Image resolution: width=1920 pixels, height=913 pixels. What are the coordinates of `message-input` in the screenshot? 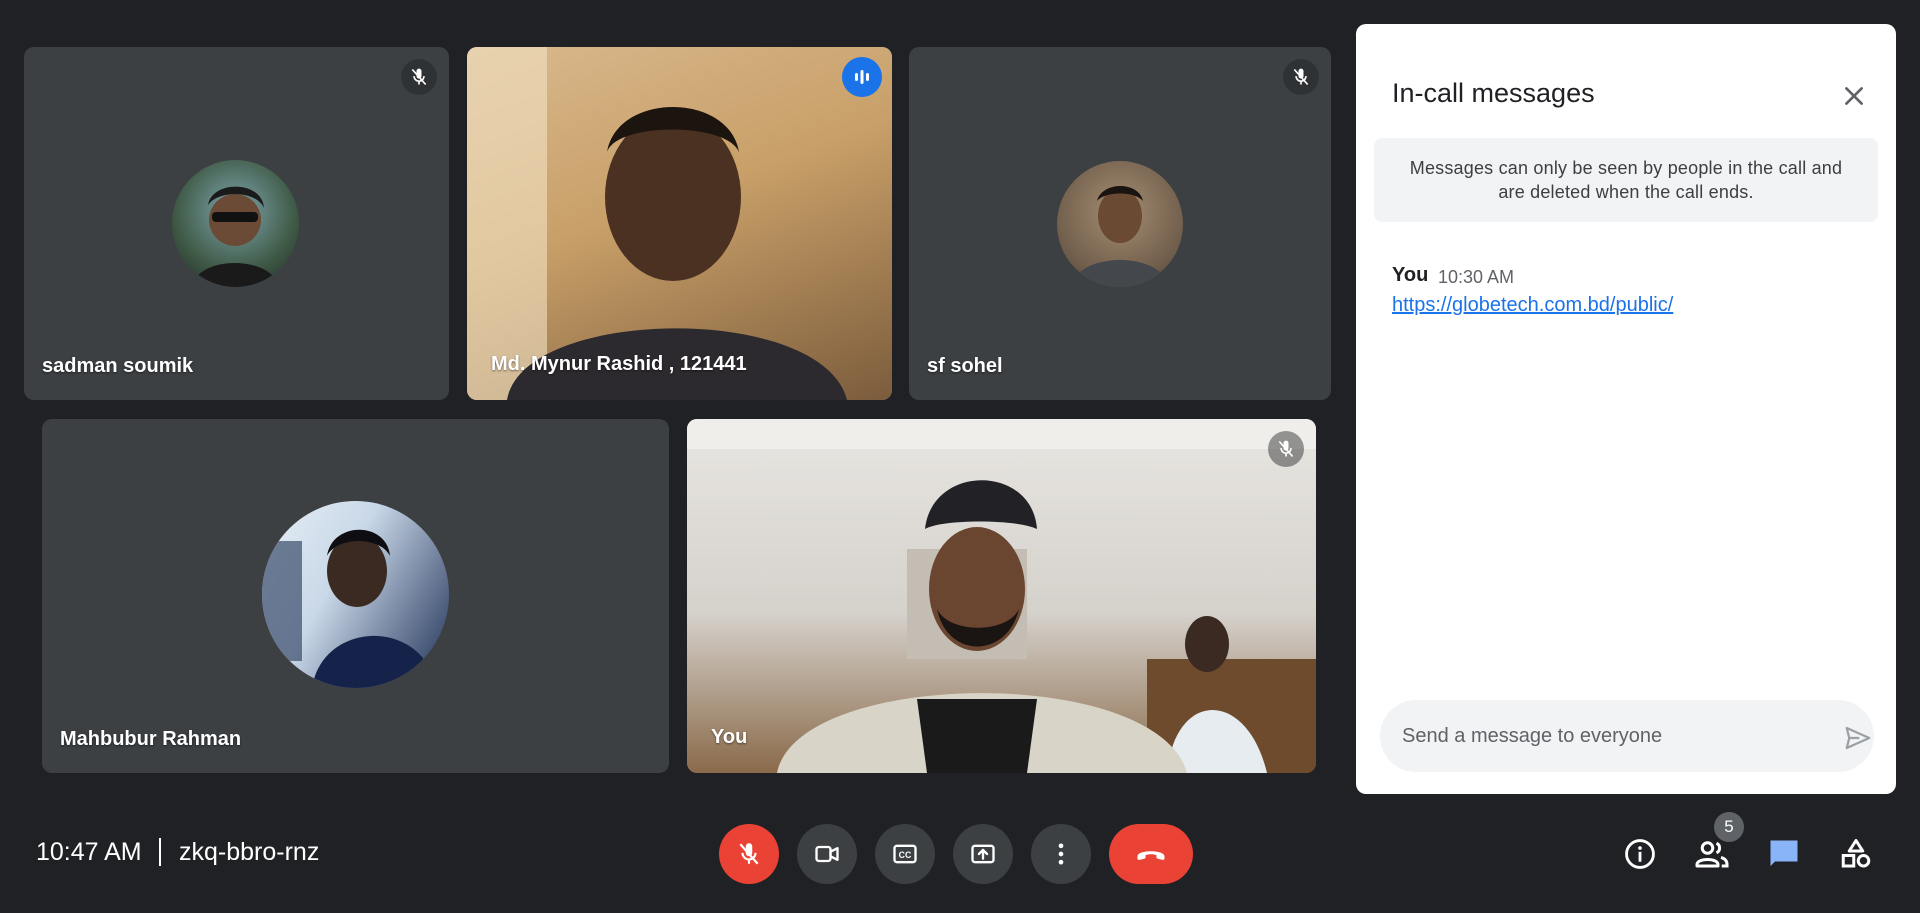 It's located at (1627, 736).